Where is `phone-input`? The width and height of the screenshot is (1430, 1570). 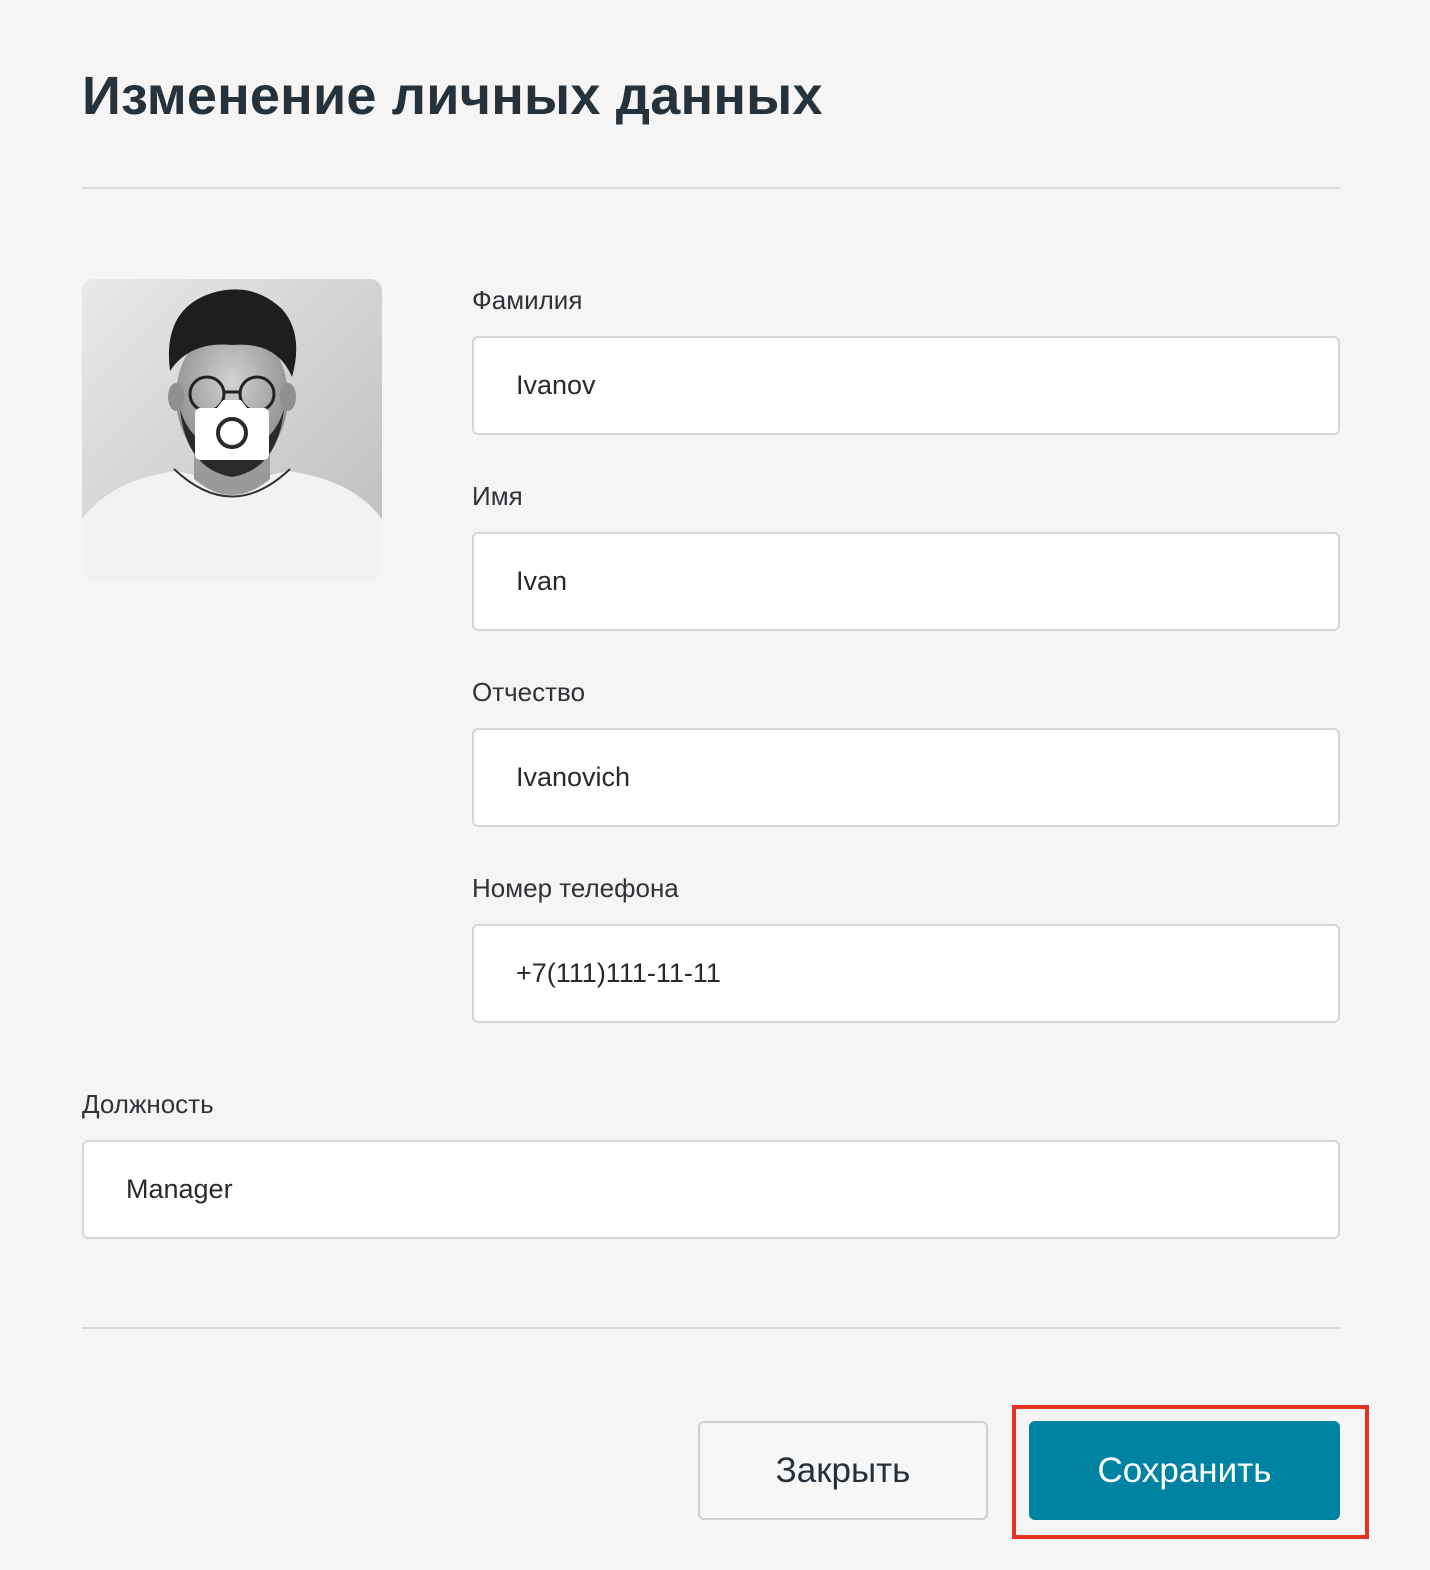 phone-input is located at coordinates (906, 973).